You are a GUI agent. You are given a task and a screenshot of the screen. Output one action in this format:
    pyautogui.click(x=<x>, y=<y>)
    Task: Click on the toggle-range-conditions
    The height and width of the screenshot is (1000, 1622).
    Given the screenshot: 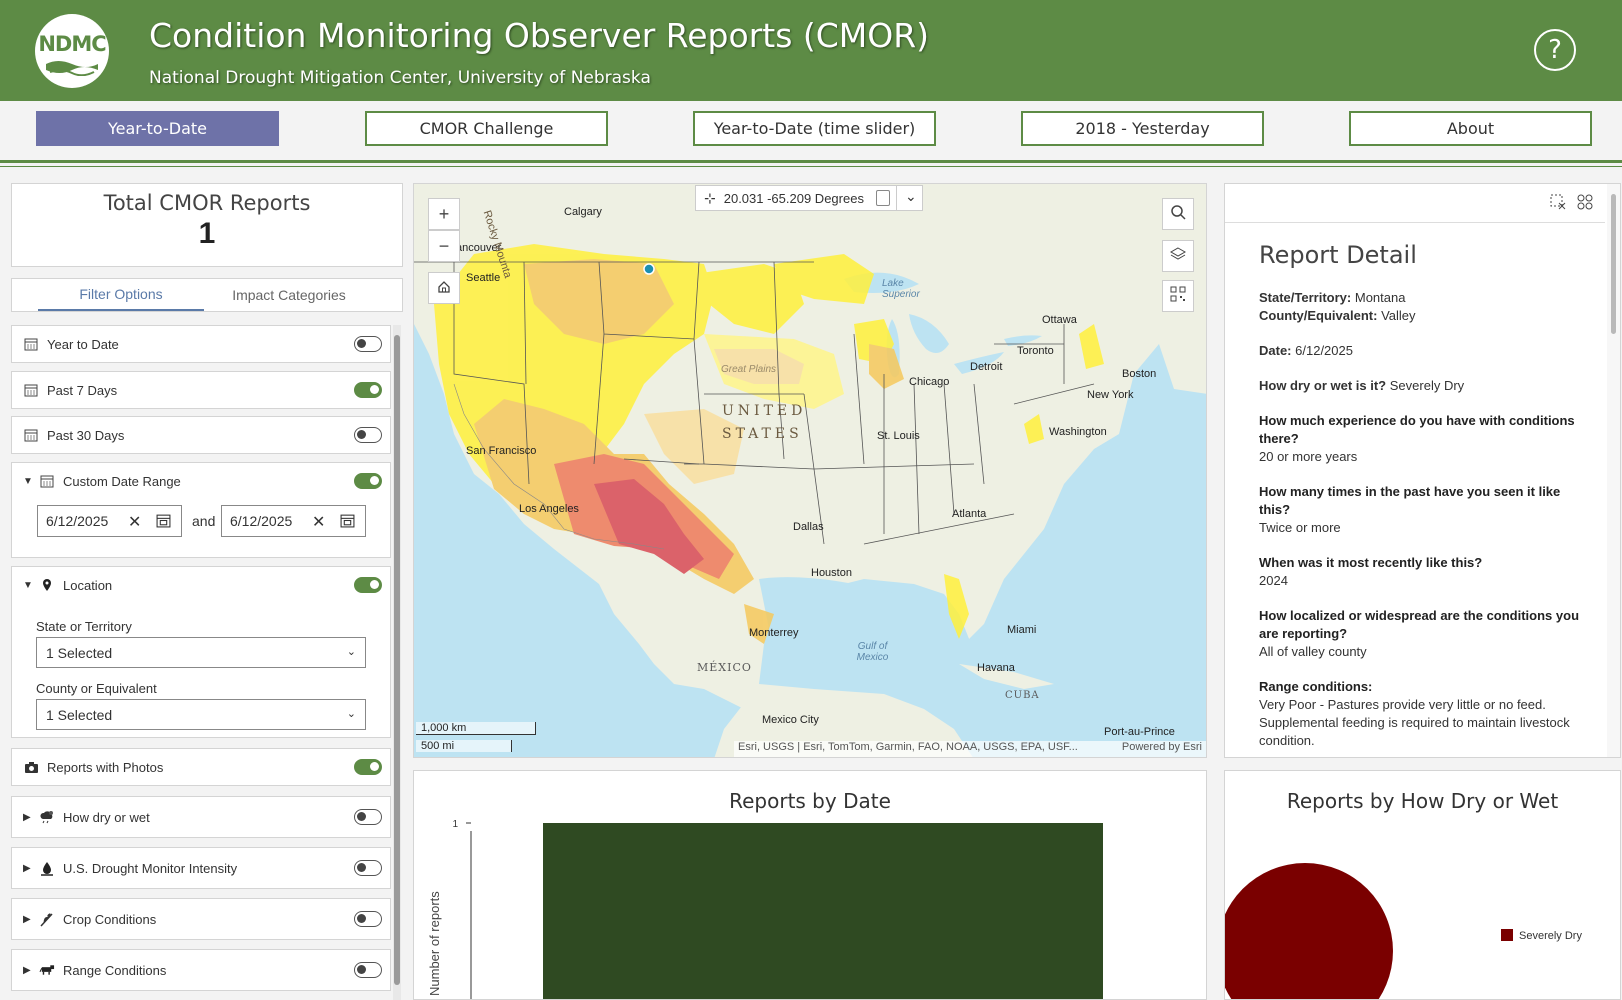 What is the action you would take?
    pyautogui.click(x=368, y=970)
    